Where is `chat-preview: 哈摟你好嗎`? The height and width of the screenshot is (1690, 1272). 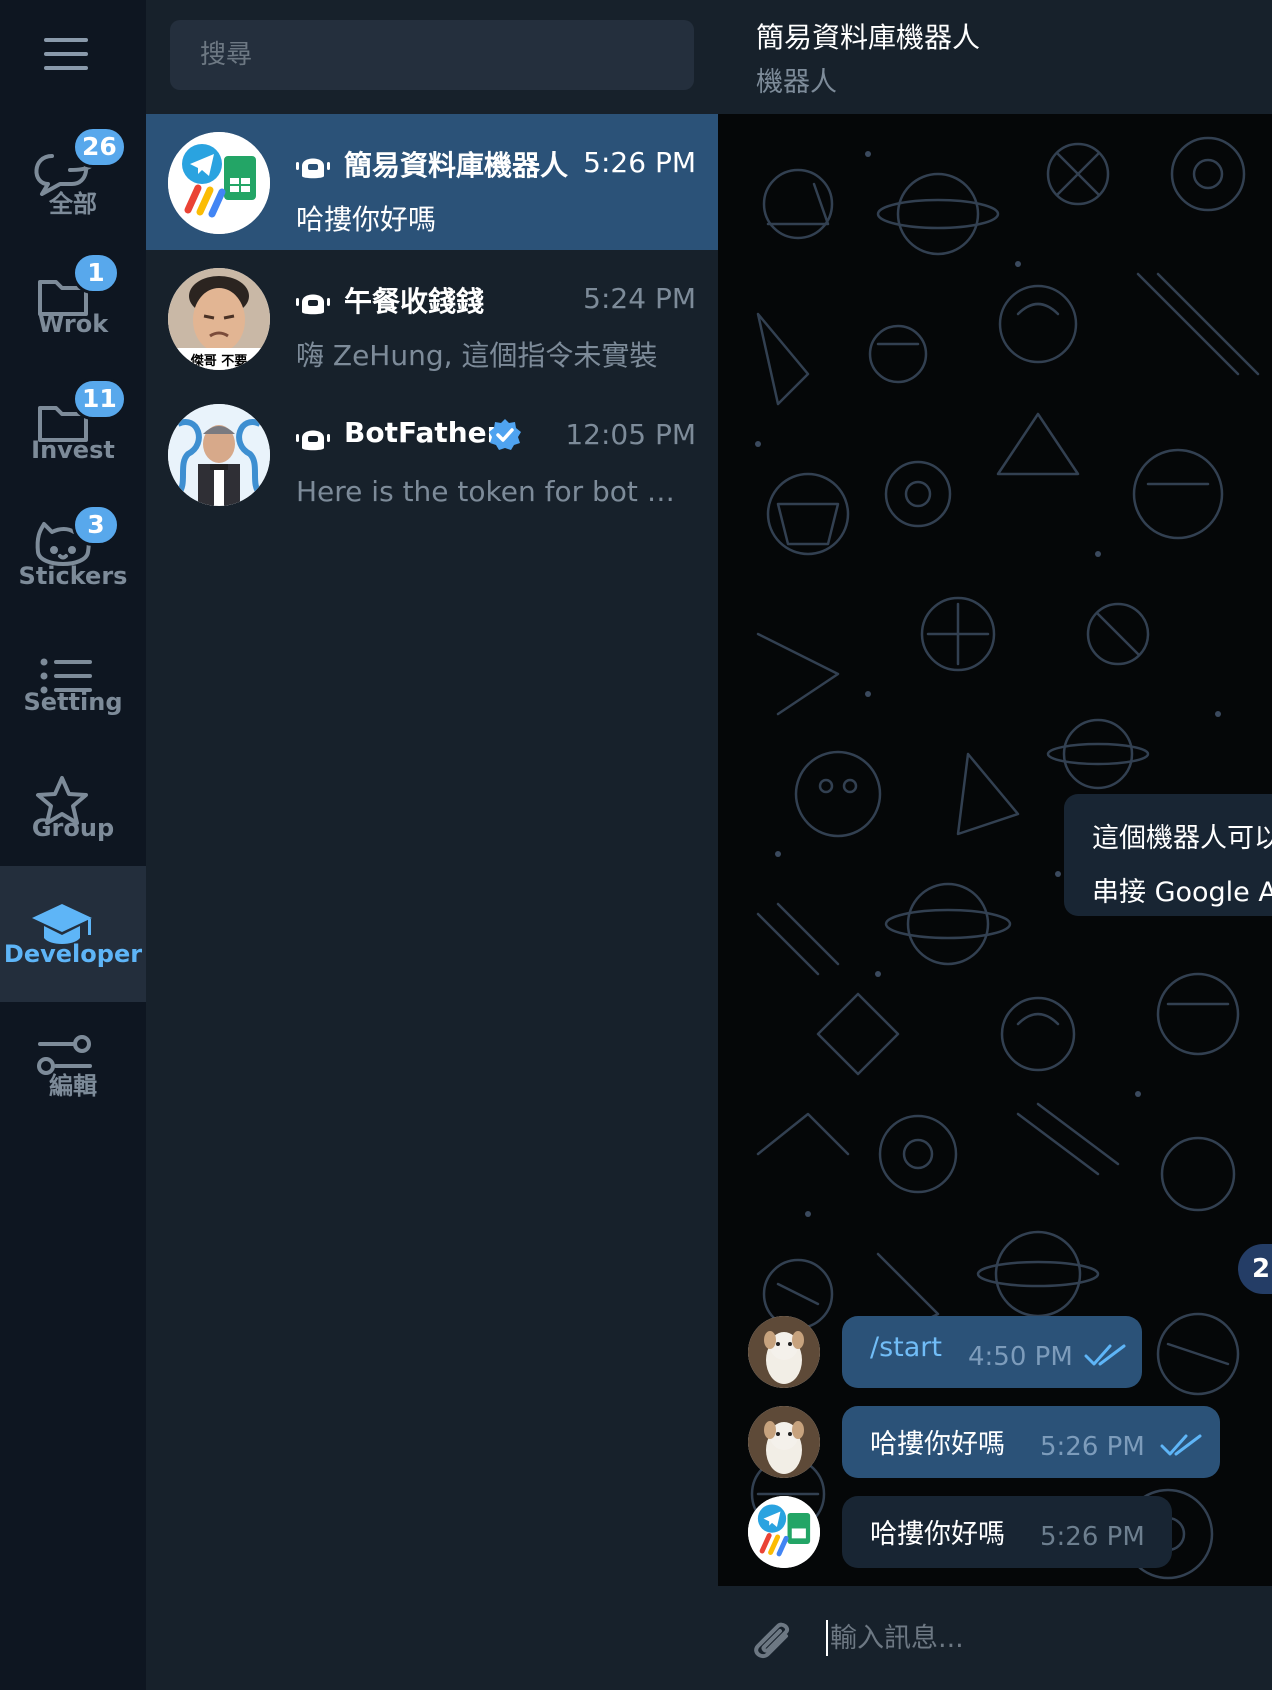
chat-preview: 哈摟你好嗎 is located at coordinates (366, 219).